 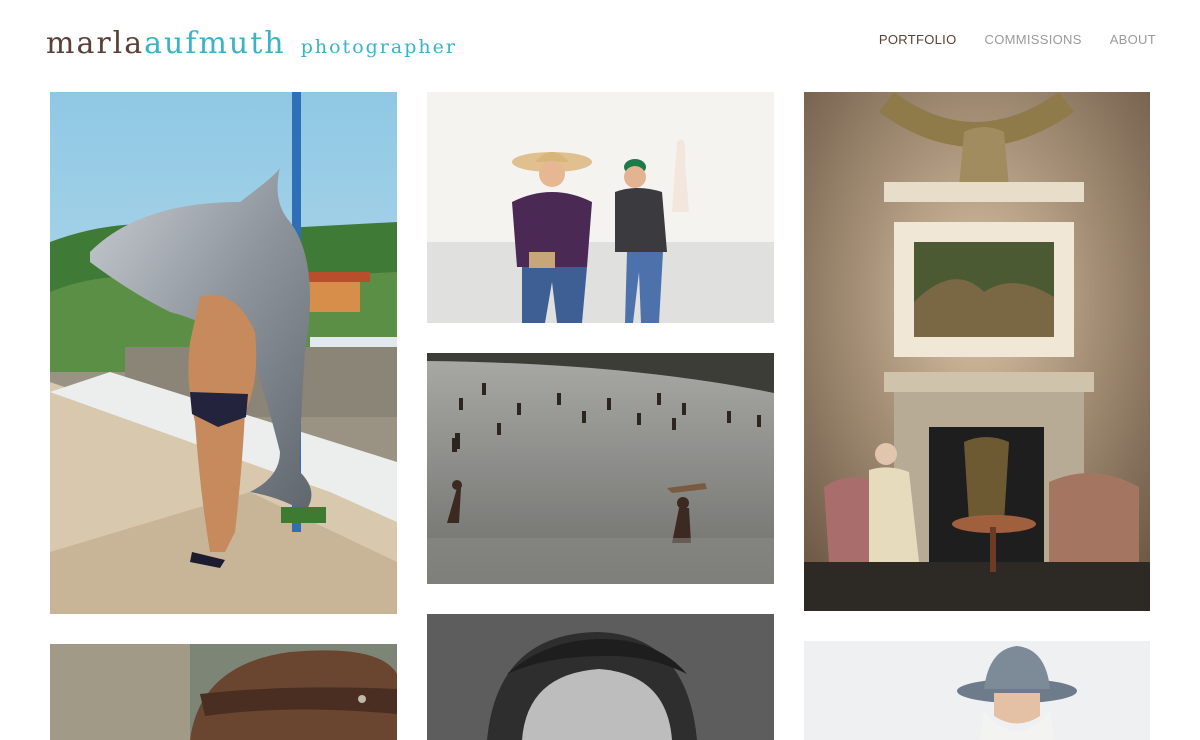 What do you see at coordinates (600, 207) in the screenshot?
I see `photo-boys-running-in-cowboy-hats` at bounding box center [600, 207].